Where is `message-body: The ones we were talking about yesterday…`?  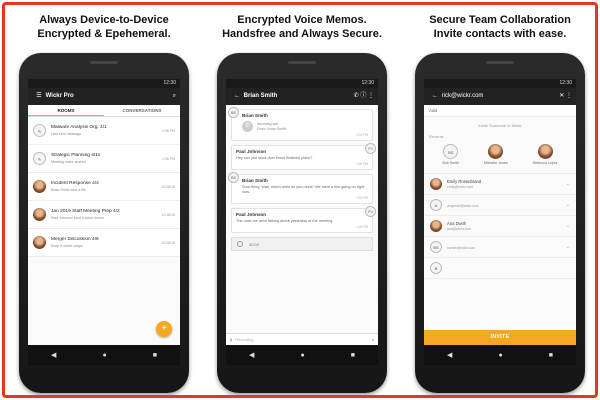
message-body: The ones we were talking about yesterday… is located at coordinates (285, 221).